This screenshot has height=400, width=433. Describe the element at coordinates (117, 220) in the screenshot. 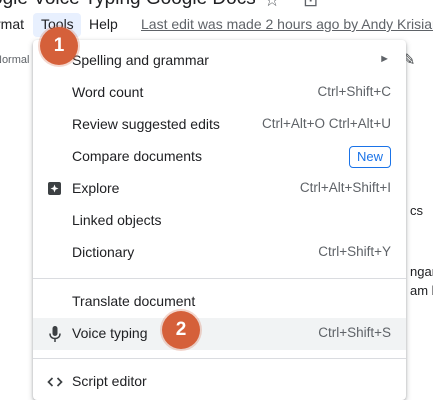

I see `menu-item-label: Linked objects` at that location.